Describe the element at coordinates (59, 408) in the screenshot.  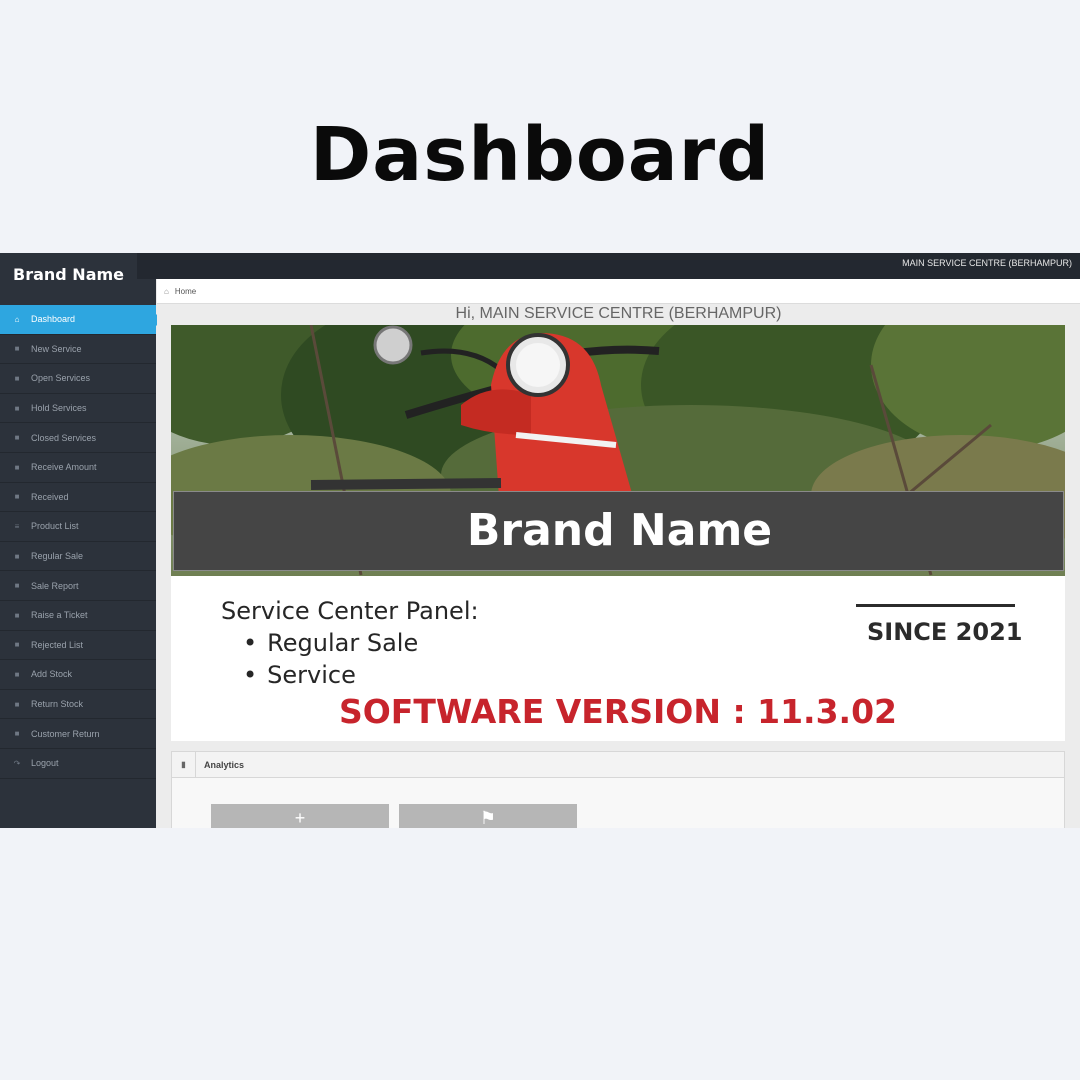
I see `sidebar-item-label: Hold Services` at that location.